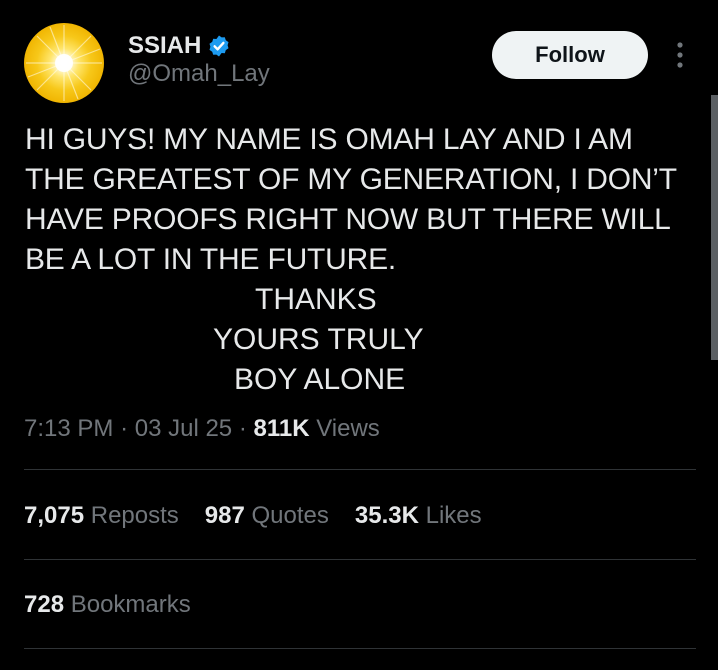 Image resolution: width=718 pixels, height=670 pixels. I want to click on reposts-label: Reposts, so click(134, 515).